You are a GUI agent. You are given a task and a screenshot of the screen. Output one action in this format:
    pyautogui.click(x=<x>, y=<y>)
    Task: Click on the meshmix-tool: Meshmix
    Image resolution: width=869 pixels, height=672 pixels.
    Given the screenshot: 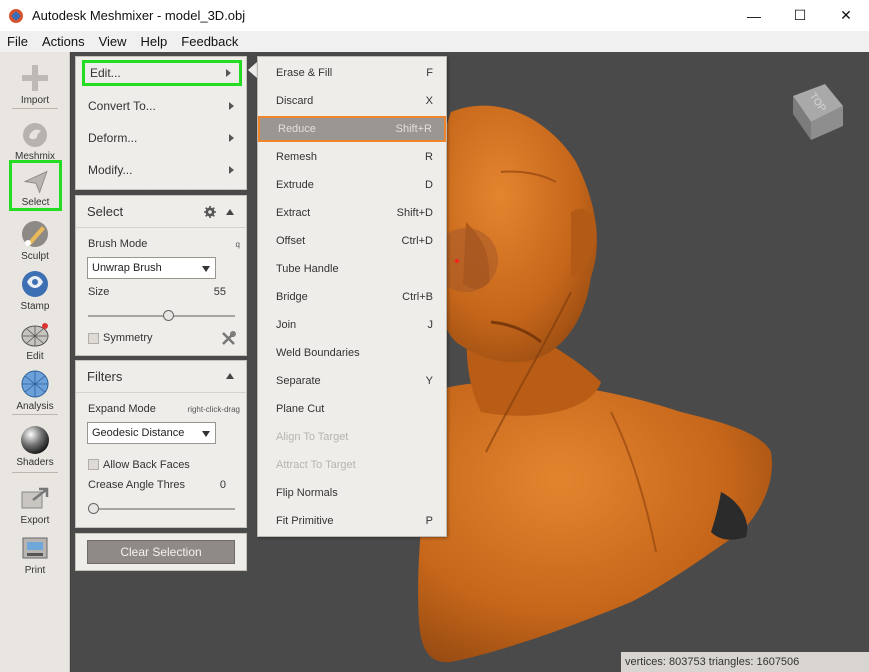 What is the action you would take?
    pyautogui.click(x=35, y=137)
    